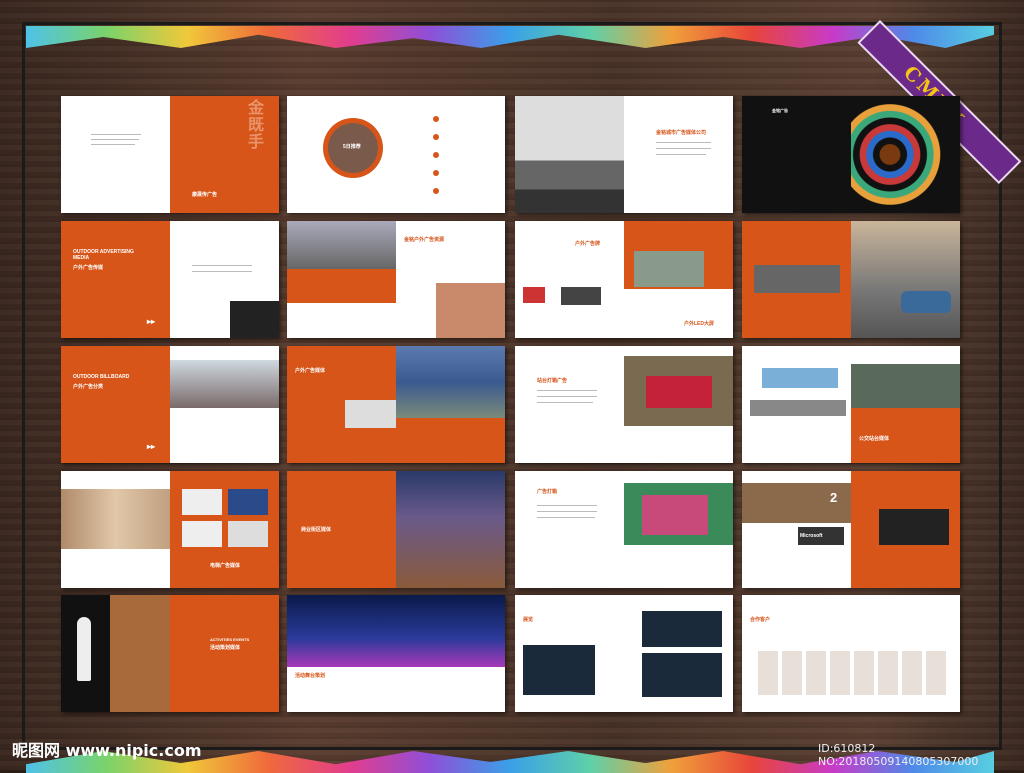 The width and height of the screenshot is (1024, 773). Describe the element at coordinates (224, 529) in the screenshot. I see `page: 电梯广告媒体` at that location.